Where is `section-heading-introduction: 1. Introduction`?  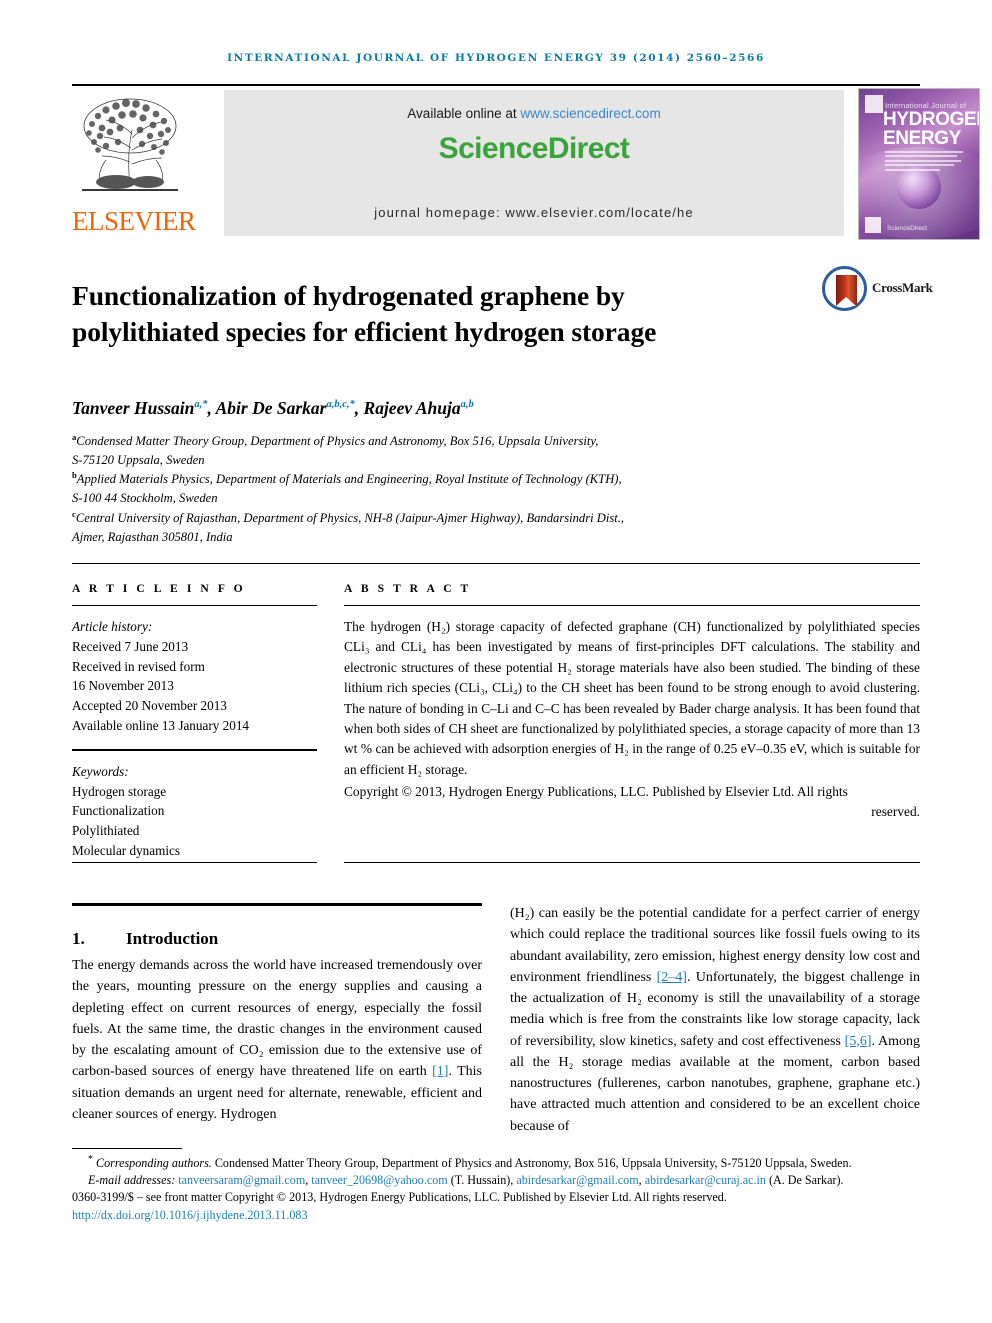 section-heading-introduction: 1. Introduction is located at coordinates (277, 939).